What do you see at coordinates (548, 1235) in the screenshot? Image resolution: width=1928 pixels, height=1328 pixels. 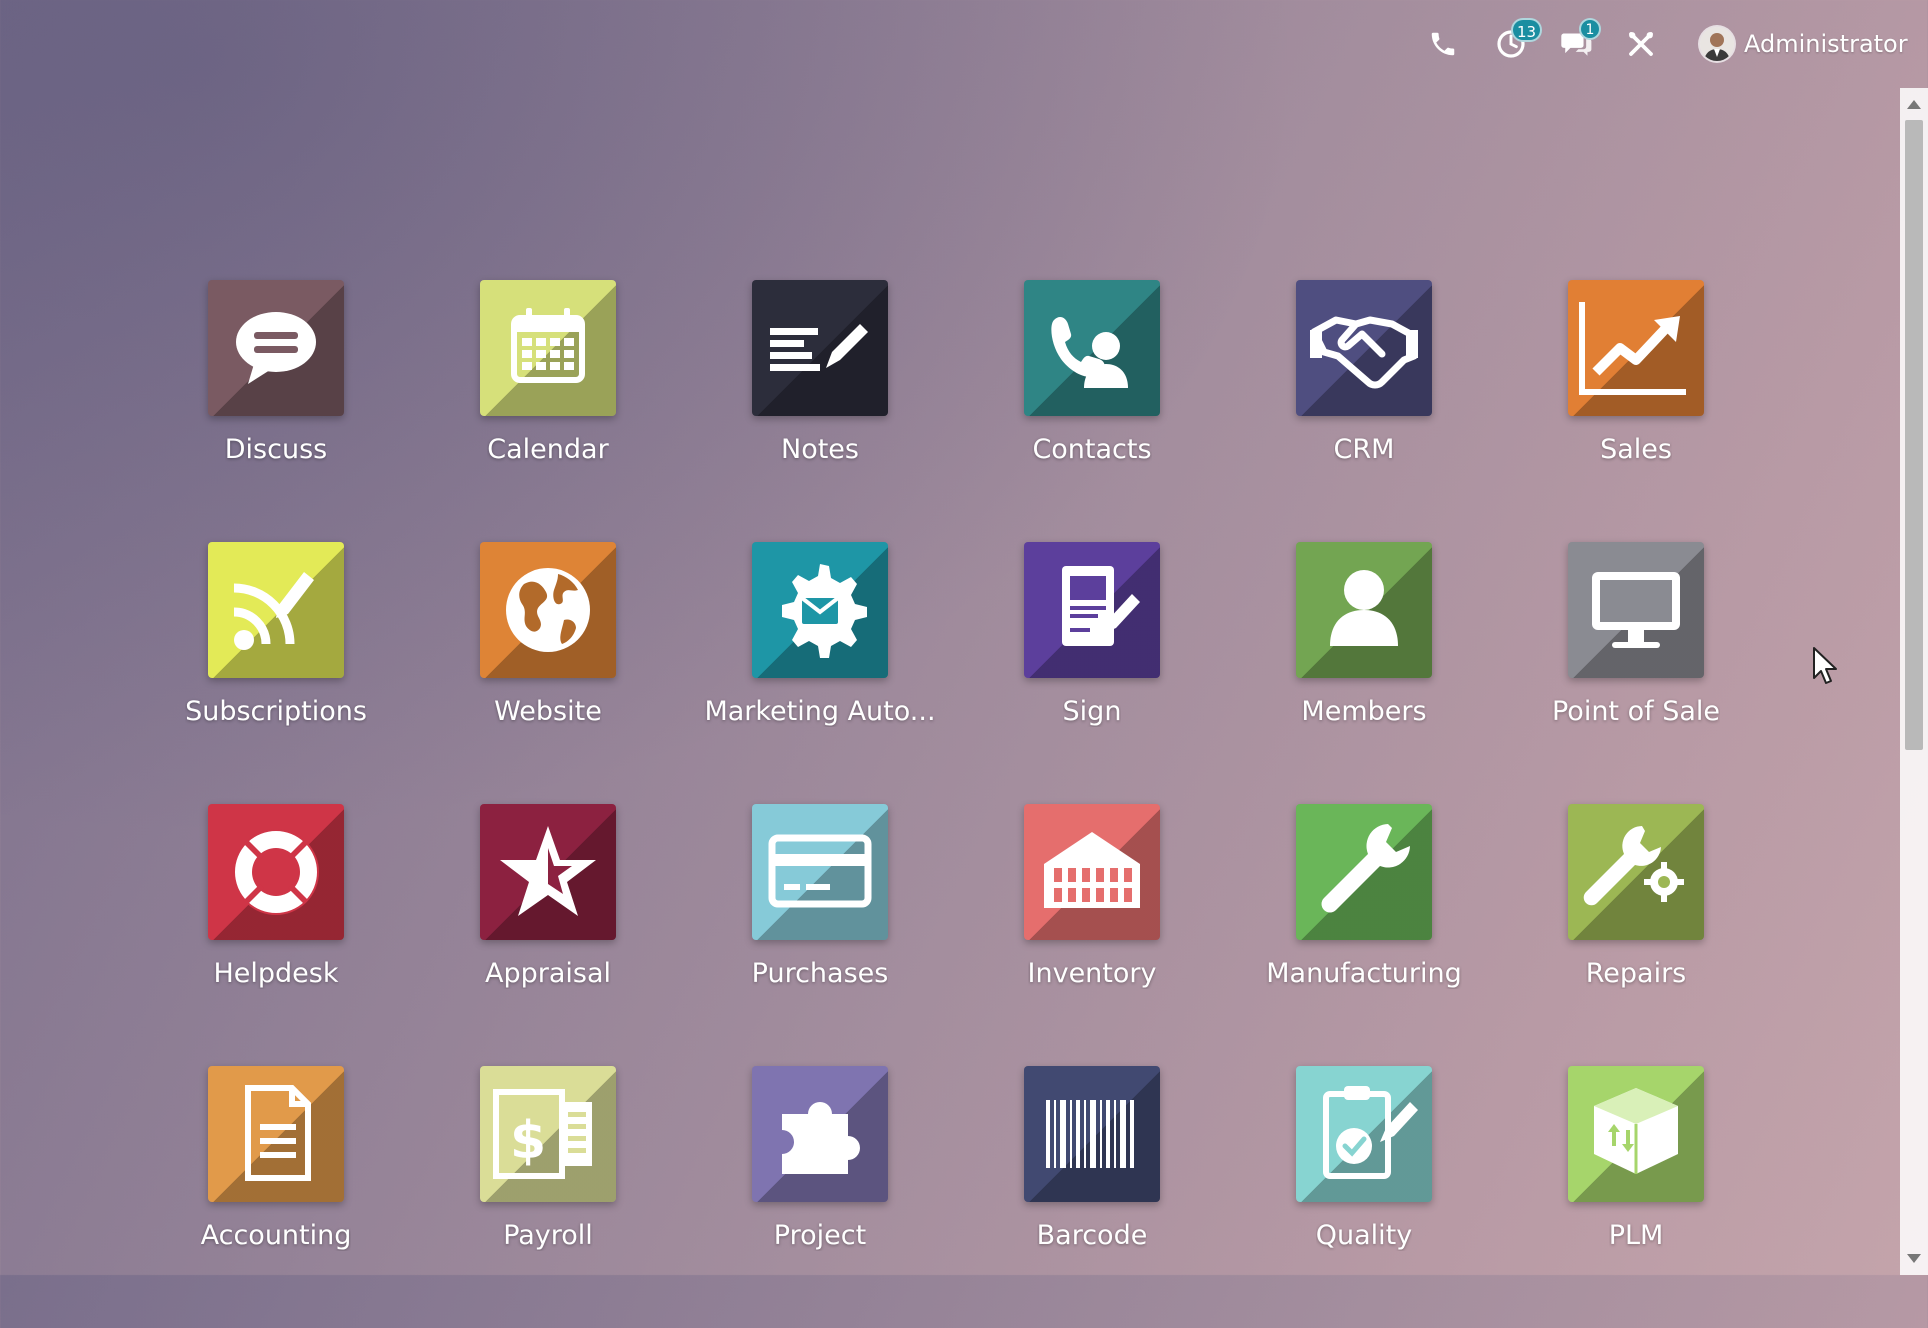 I see `app-label: Payroll` at bounding box center [548, 1235].